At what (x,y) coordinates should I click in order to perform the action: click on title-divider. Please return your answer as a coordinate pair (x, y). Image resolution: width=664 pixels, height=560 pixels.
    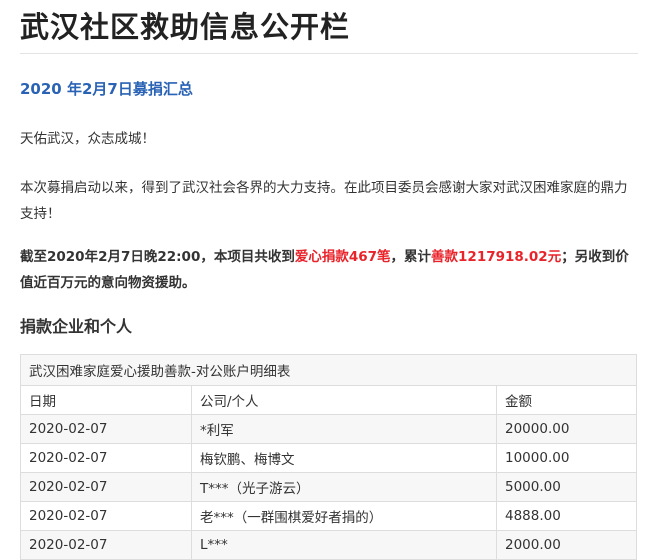
    Looking at the image, I should click on (329, 53).